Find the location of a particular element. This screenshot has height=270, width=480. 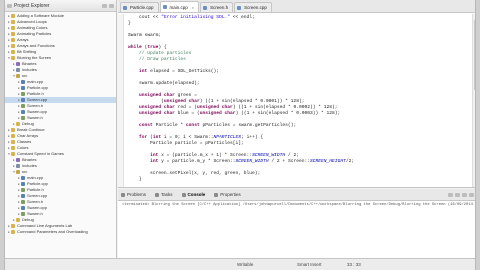

status-mode: Writable is located at coordinates (245, 264).